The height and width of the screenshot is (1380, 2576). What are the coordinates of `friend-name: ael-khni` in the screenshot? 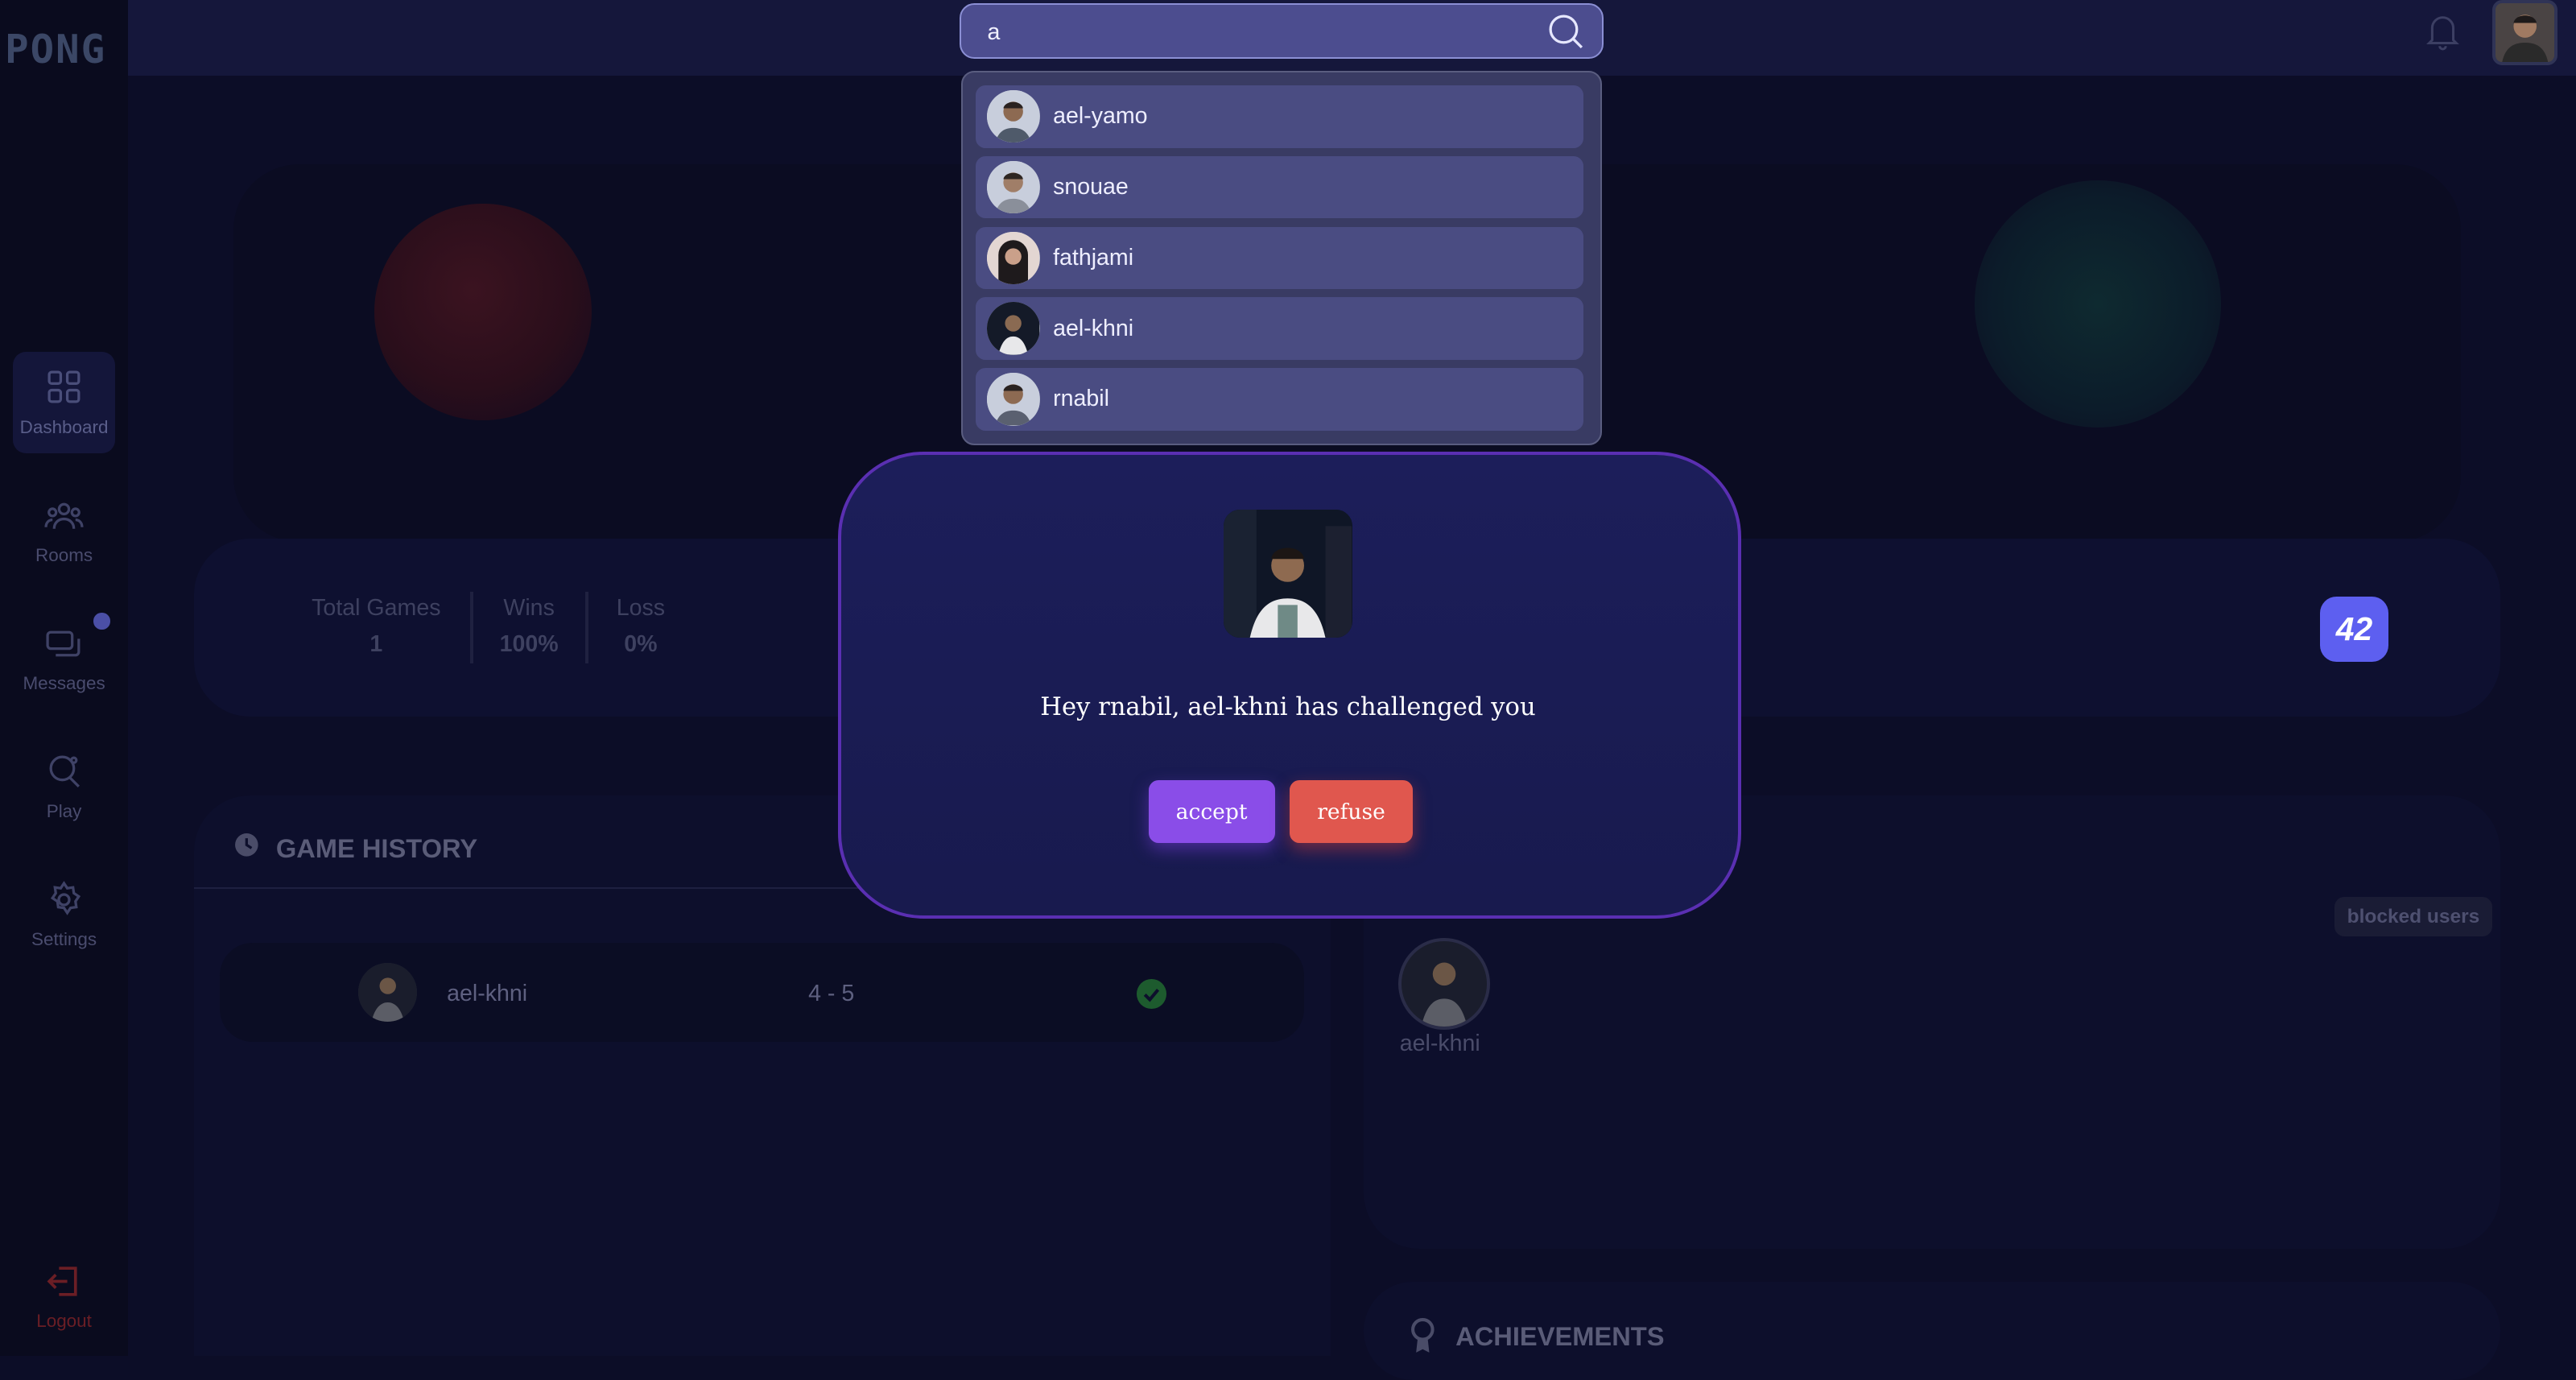 It's located at (1439, 1043).